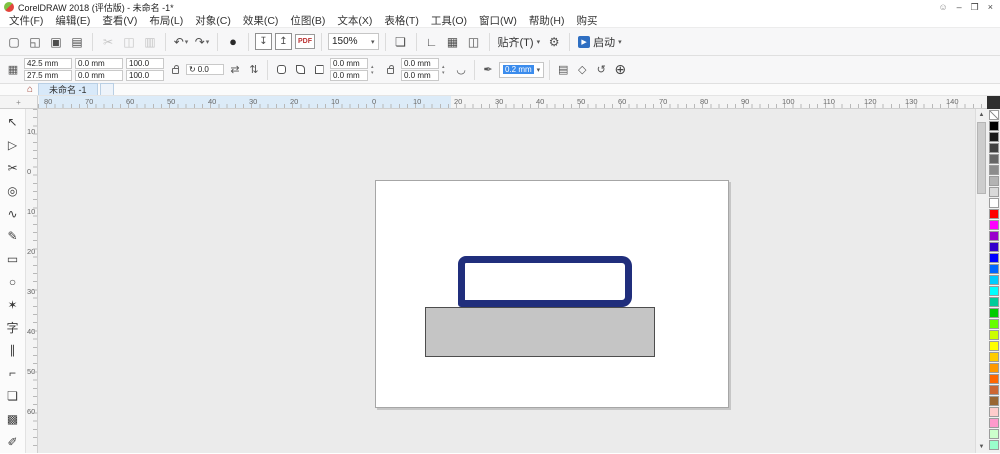 This screenshot has width=1000, height=454. Describe the element at coordinates (942, 7) in the screenshot. I see `account-icon: ☺` at that location.